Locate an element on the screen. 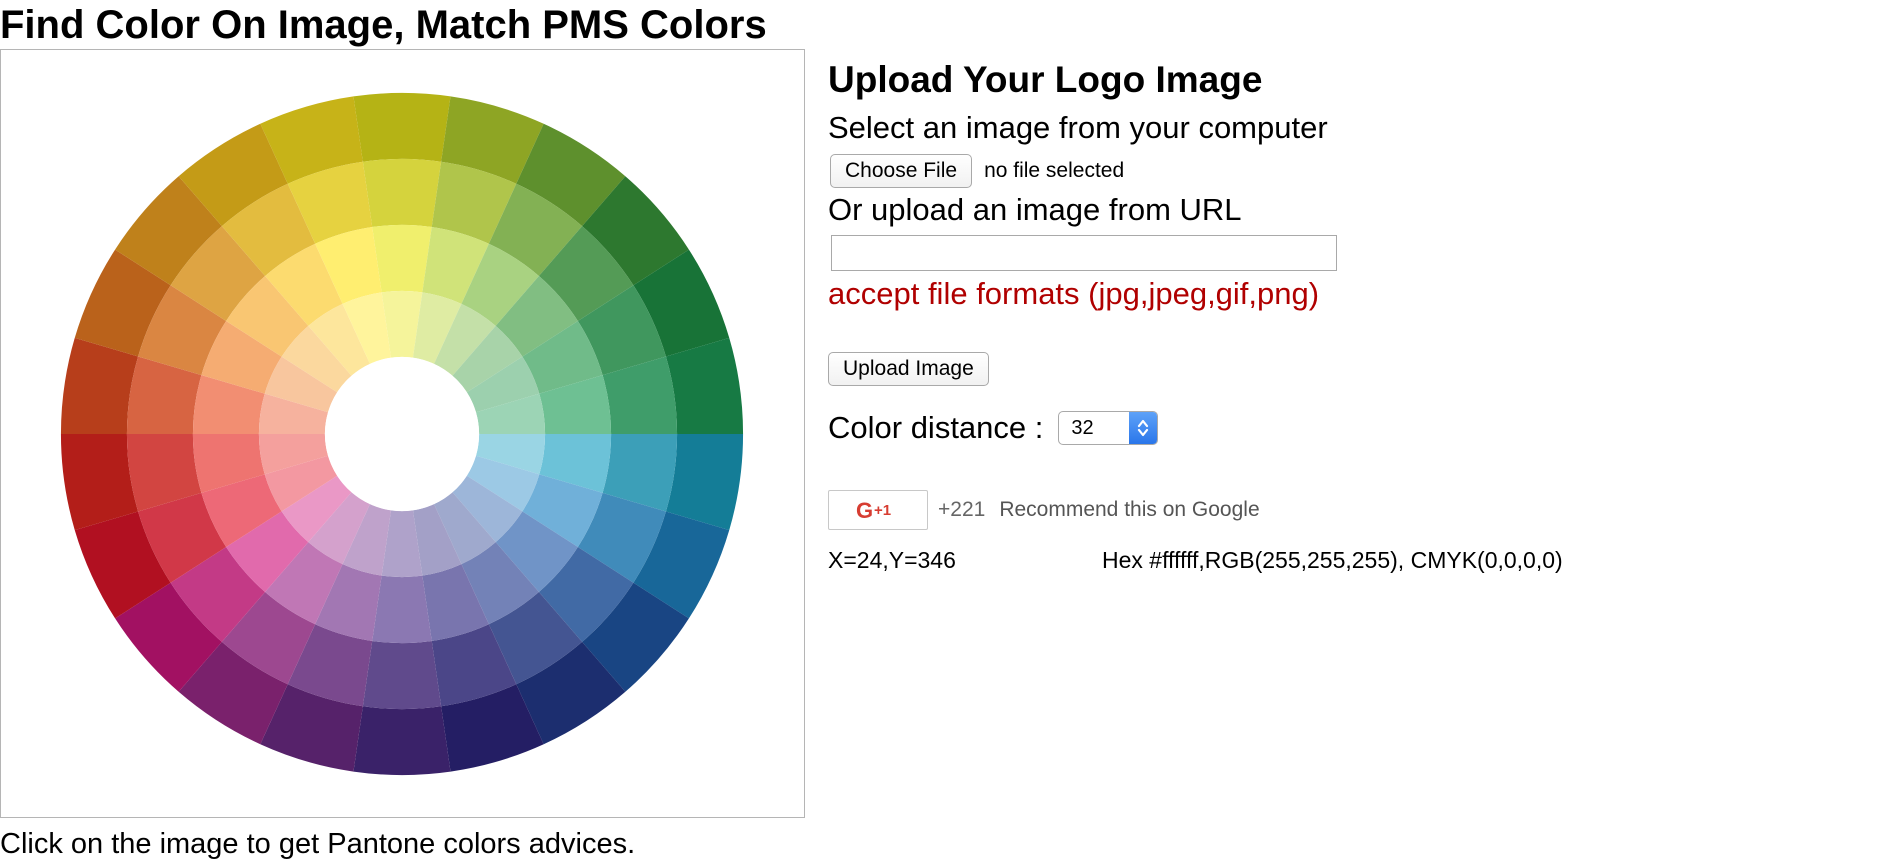 The width and height of the screenshot is (1904, 868). accepted-formats-text: accept file formats (jpg,jpeg,gif,png) is located at coordinates (1074, 293).